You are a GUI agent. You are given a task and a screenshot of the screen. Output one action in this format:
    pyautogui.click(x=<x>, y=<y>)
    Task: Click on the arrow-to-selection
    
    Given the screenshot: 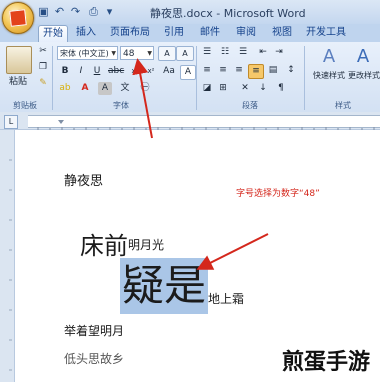 What is the action you would take?
    pyautogui.click(x=232, y=251)
    